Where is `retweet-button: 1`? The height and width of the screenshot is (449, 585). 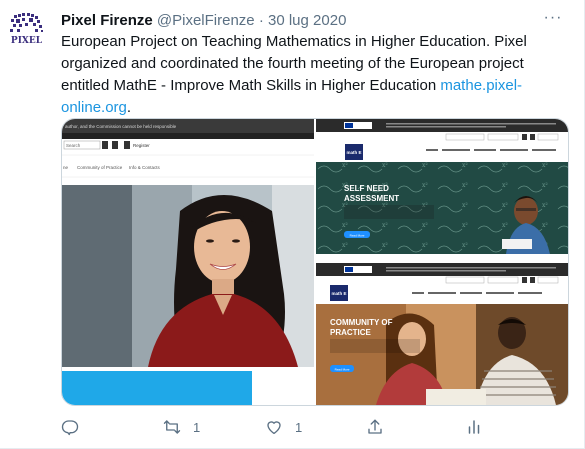
retweet-button: 1 is located at coordinates (181, 427).